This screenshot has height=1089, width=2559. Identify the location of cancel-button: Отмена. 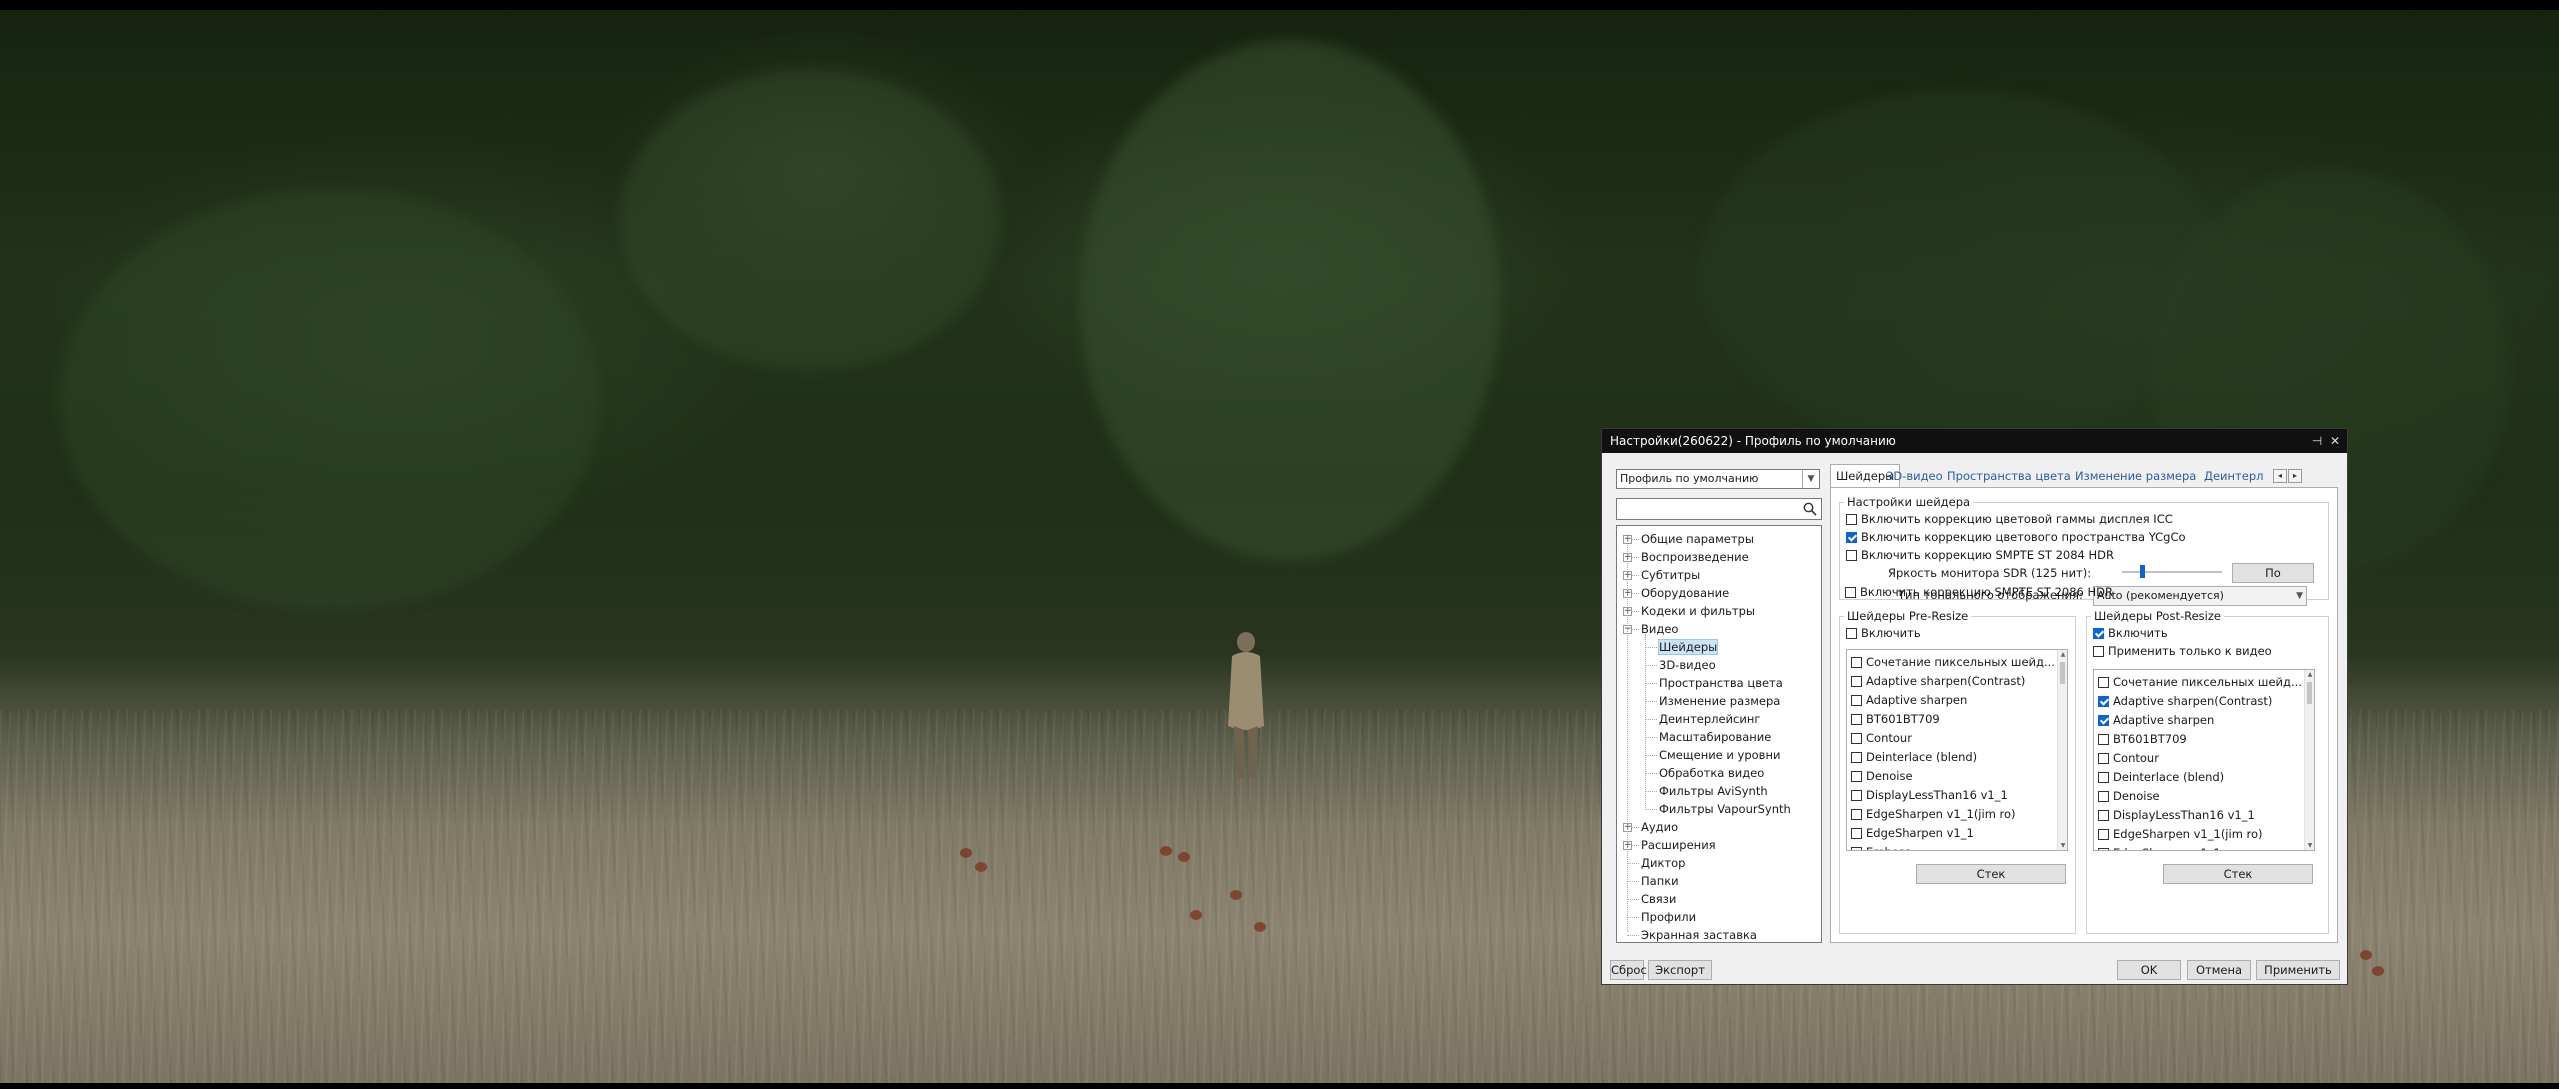
(2219, 970).